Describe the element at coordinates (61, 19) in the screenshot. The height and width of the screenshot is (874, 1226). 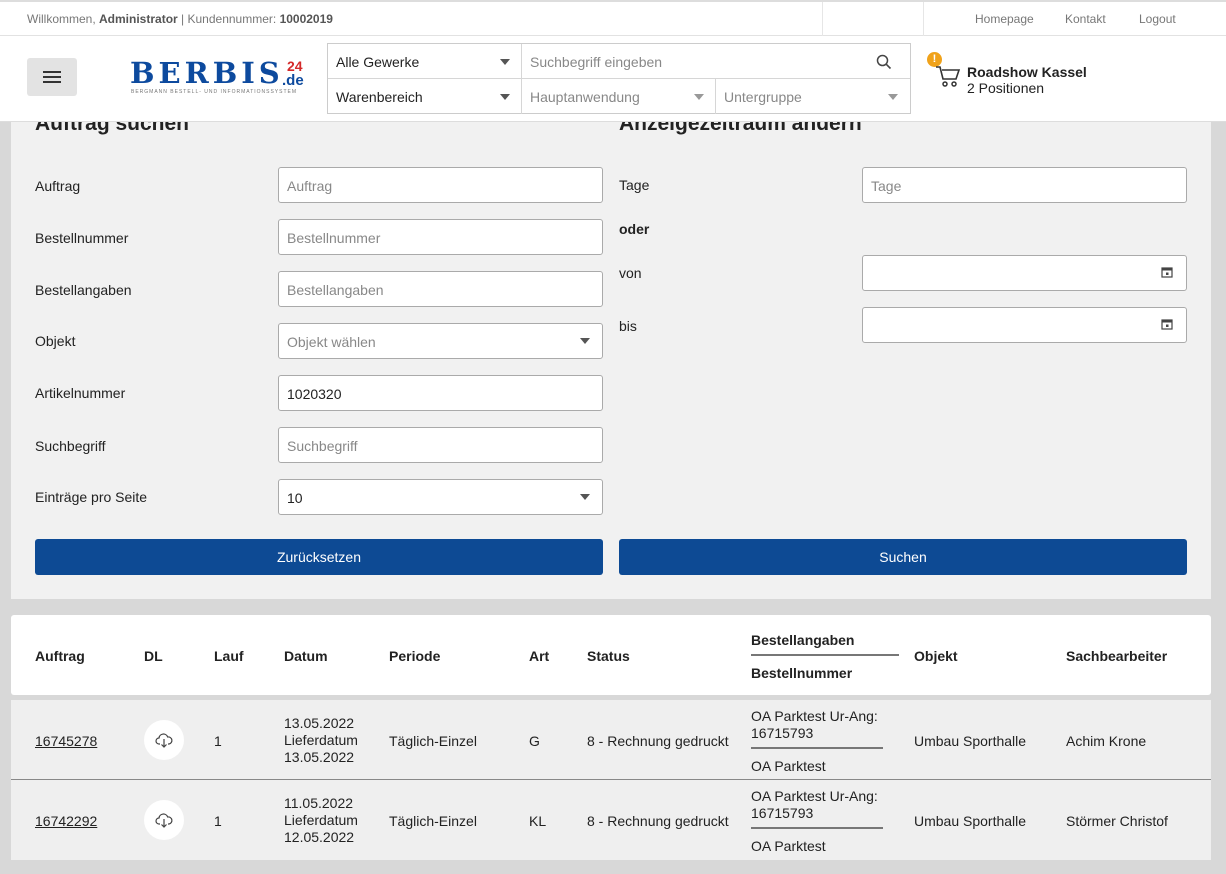
I see `welcome-prefix: Willkommen,` at that location.